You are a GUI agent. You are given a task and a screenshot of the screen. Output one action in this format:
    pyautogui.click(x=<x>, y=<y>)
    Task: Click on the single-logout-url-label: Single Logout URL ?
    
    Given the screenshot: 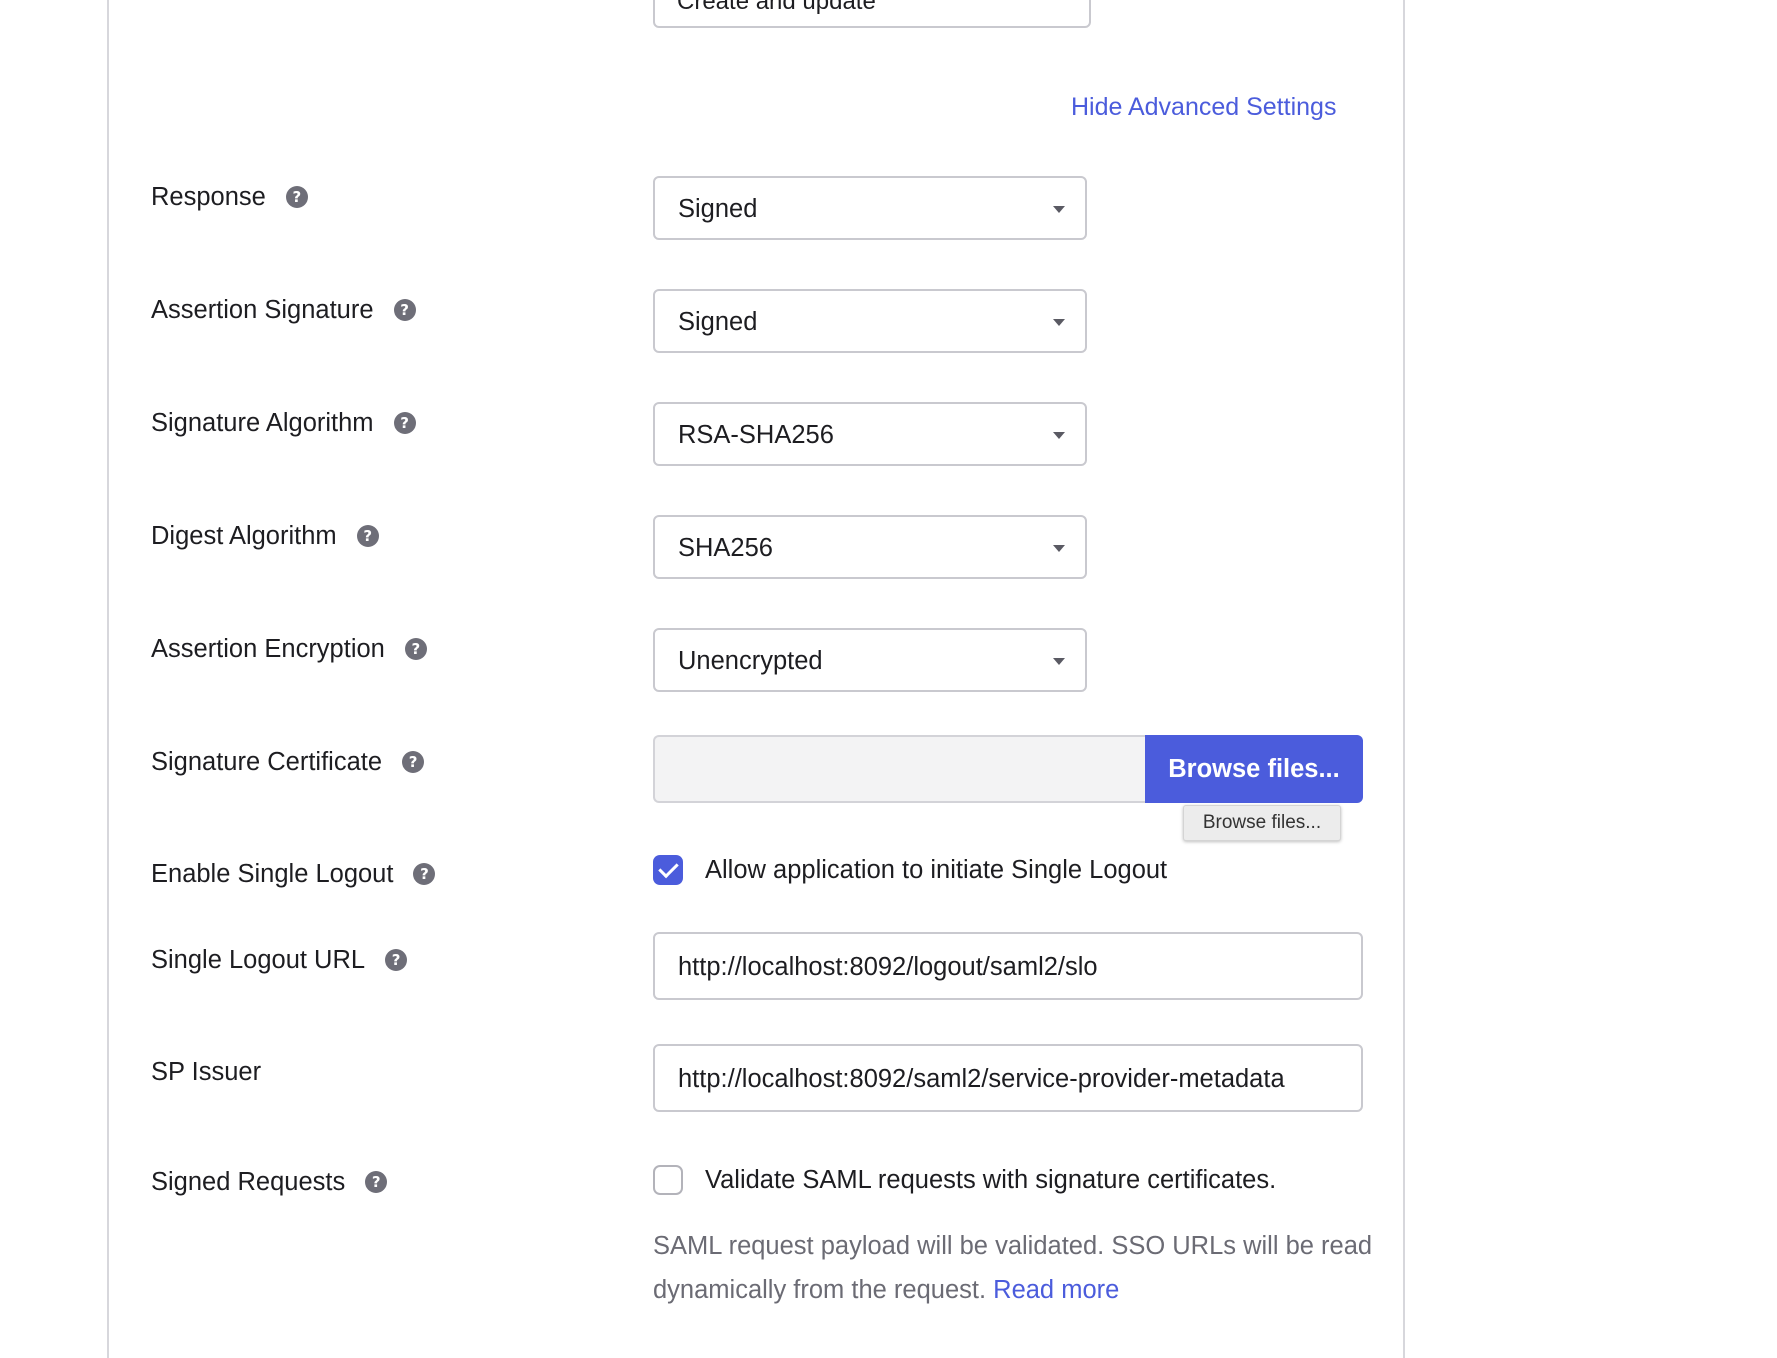 What is the action you would take?
    pyautogui.click(x=279, y=960)
    